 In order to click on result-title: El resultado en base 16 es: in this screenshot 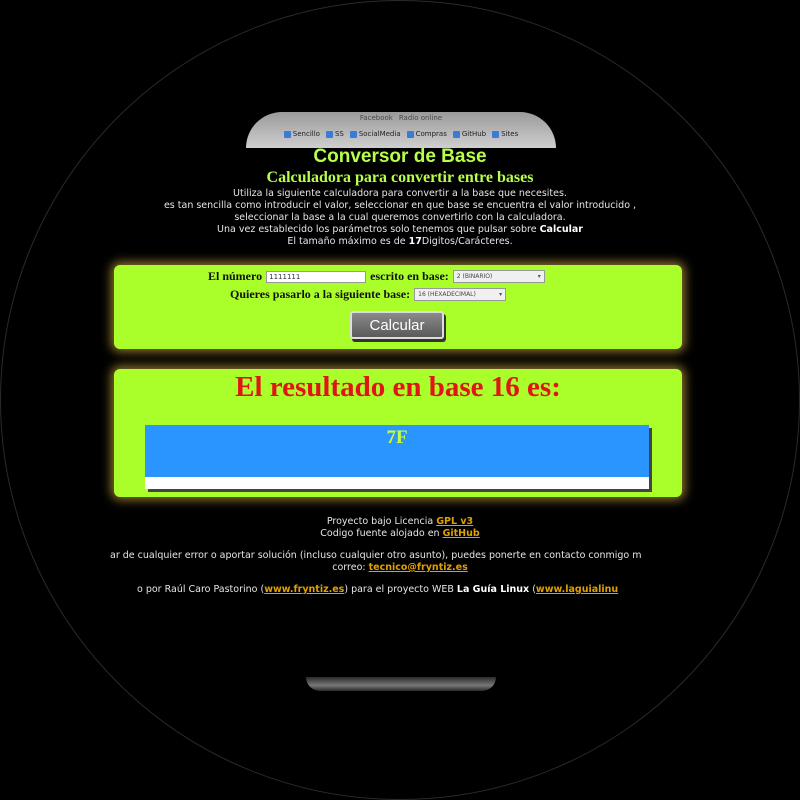, I will do `click(398, 387)`.